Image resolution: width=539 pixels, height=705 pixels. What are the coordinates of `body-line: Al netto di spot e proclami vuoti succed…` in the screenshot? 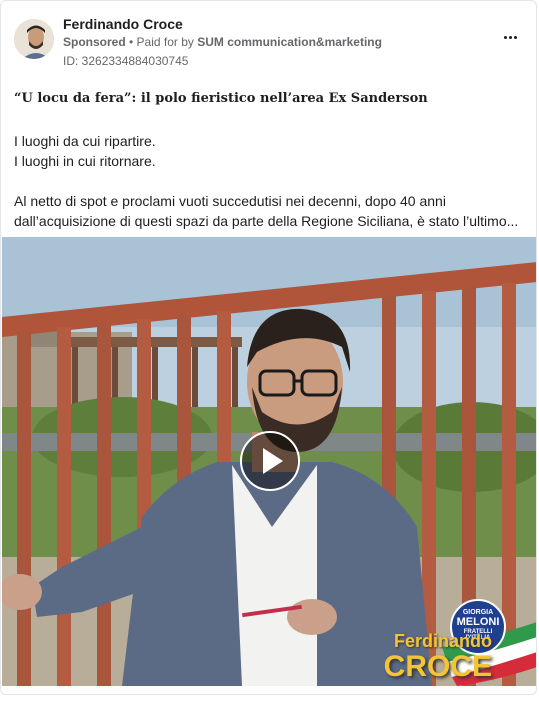 It's located at (230, 201).